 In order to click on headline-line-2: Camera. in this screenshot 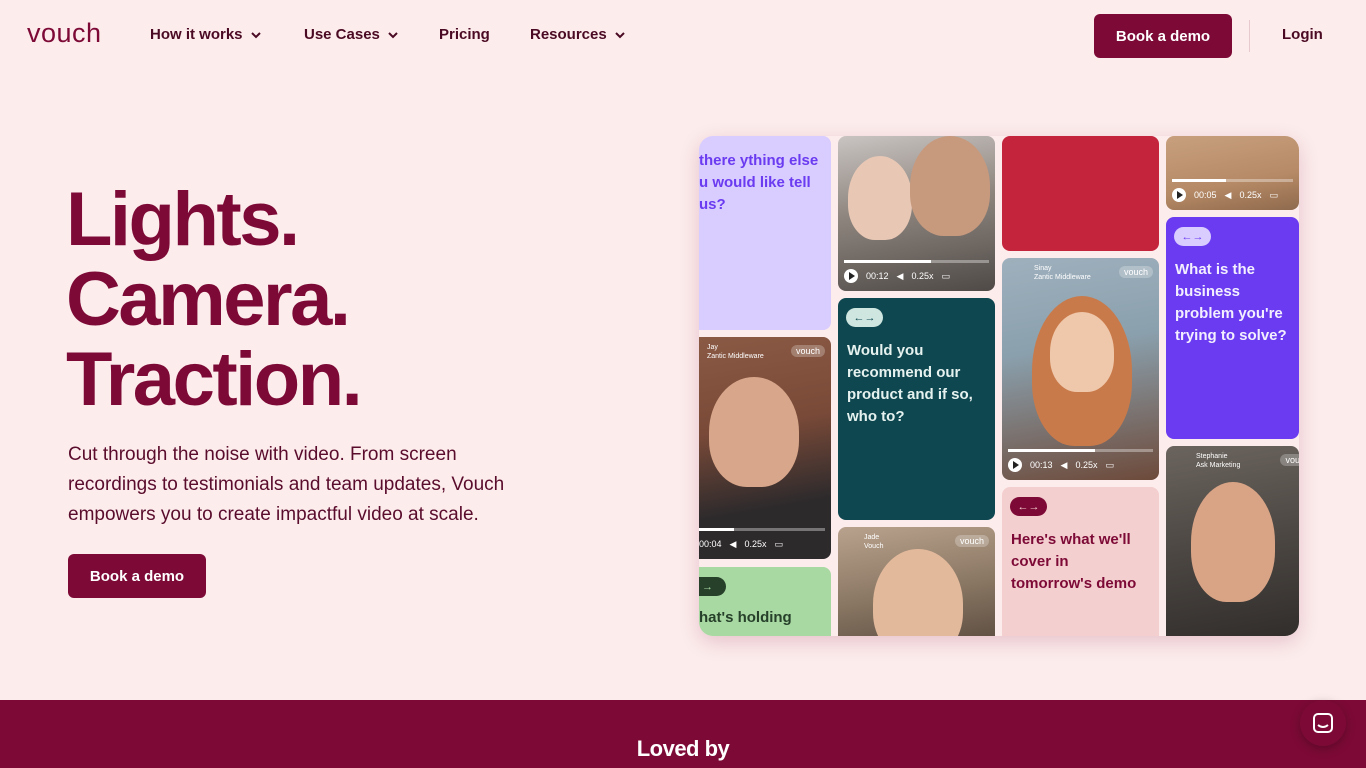, I will do `click(208, 299)`.